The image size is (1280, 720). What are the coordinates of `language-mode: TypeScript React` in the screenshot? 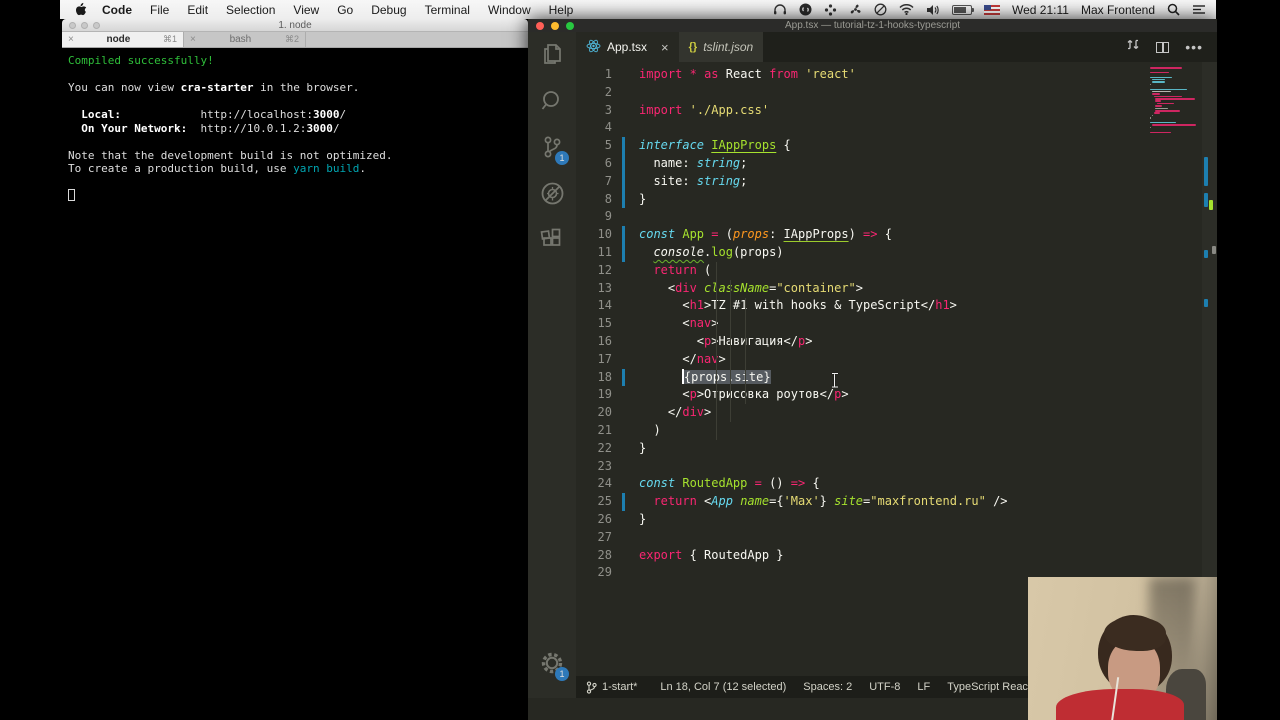 It's located at (989, 687).